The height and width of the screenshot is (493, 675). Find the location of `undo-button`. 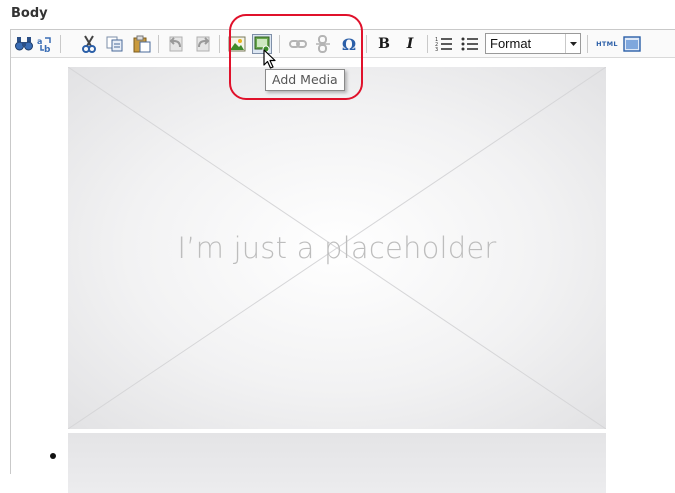

undo-button is located at coordinates (176, 44).